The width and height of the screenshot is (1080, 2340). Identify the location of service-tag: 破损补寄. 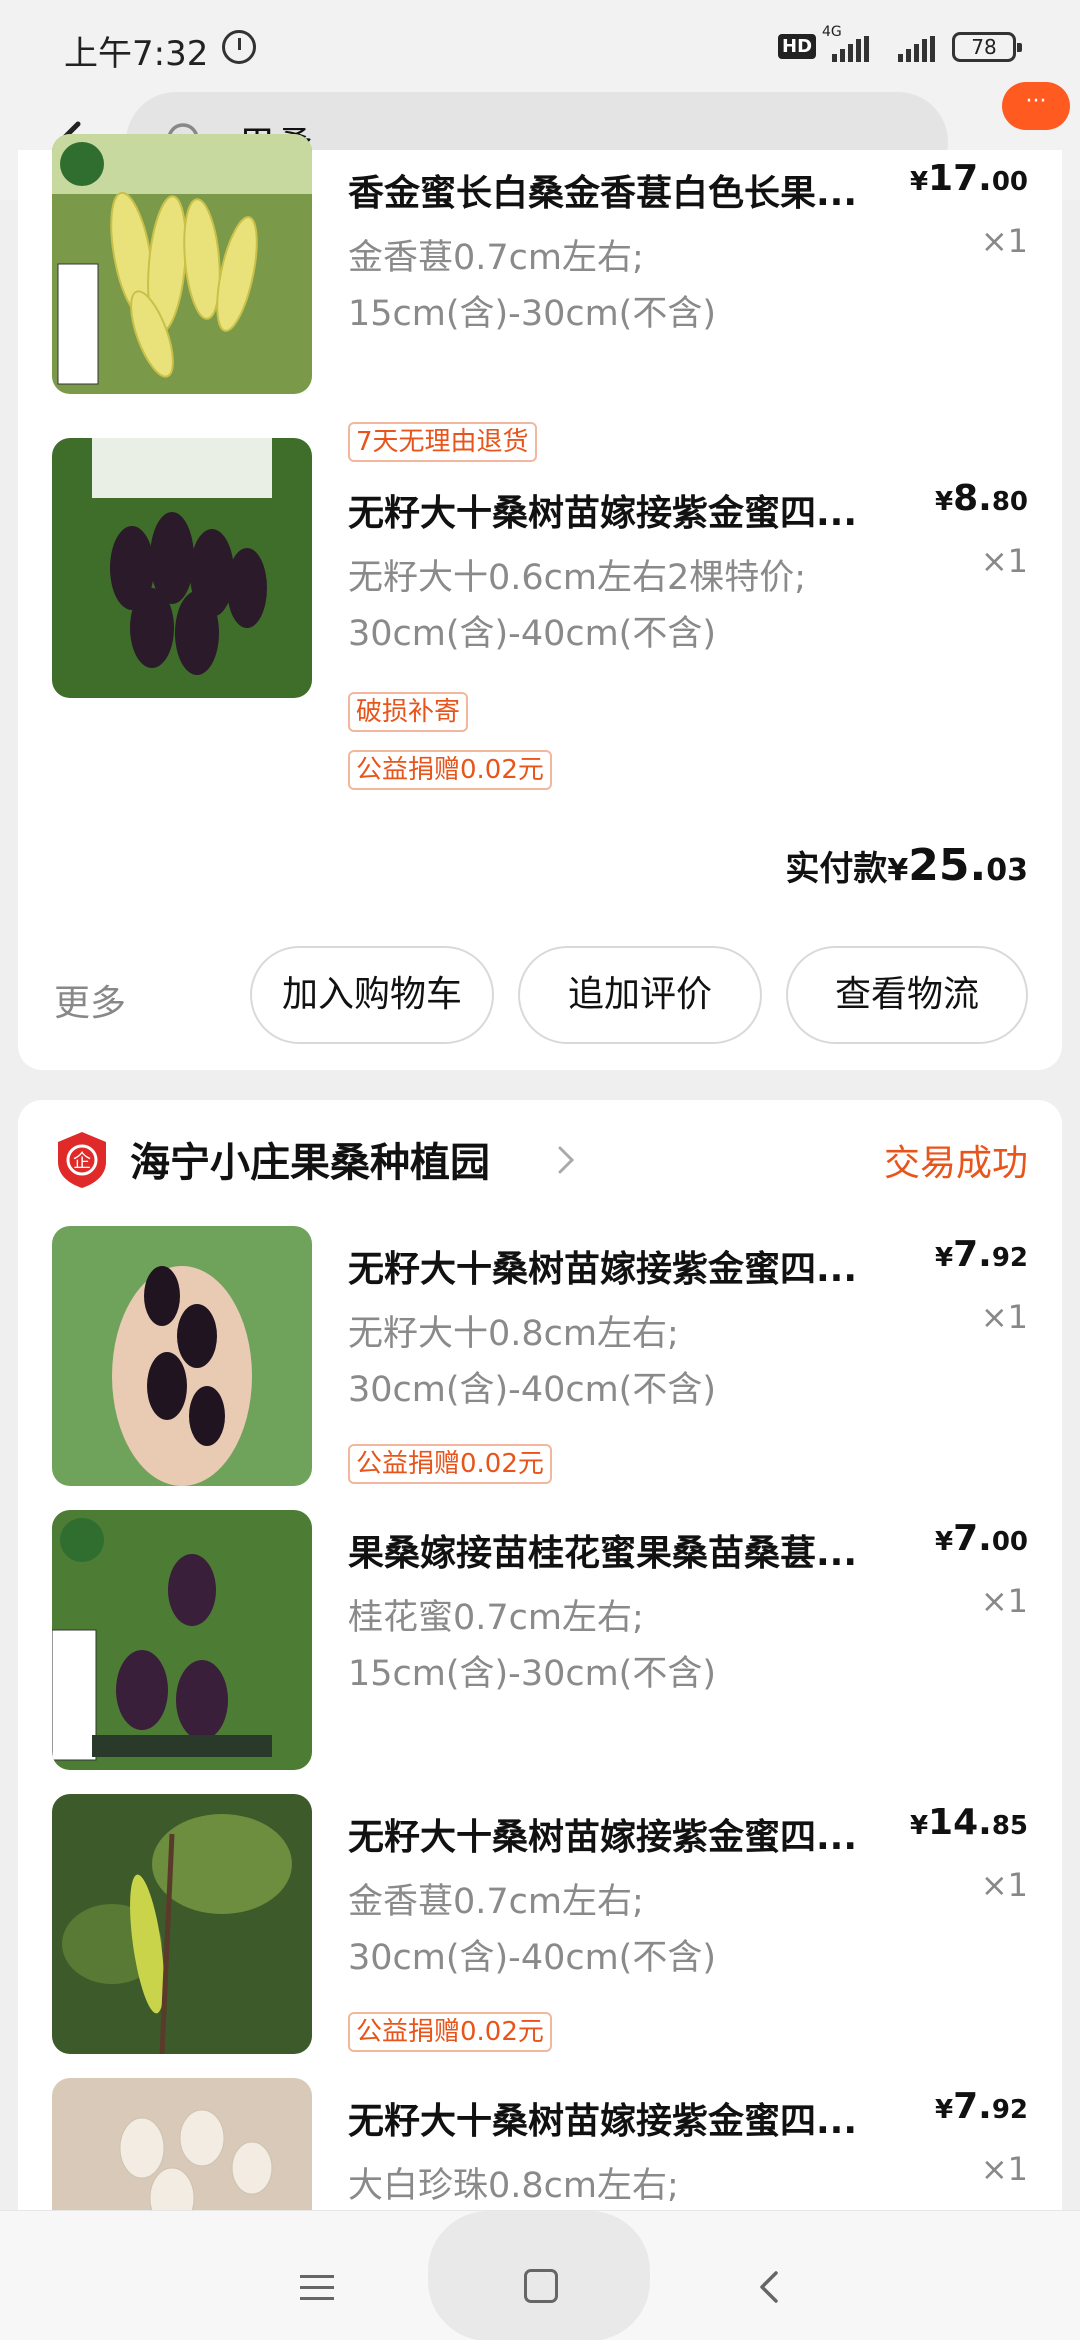
(408, 712).